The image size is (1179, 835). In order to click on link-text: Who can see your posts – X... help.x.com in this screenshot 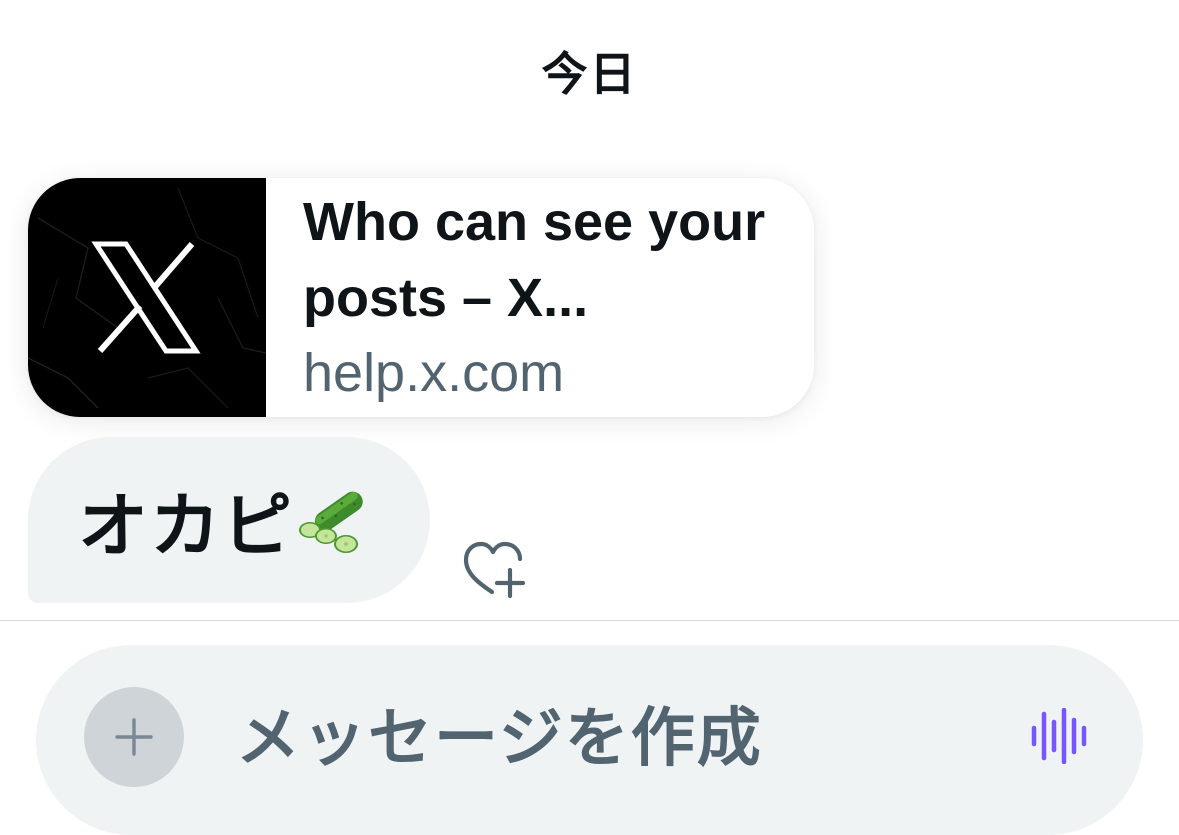, I will do `click(540, 297)`.